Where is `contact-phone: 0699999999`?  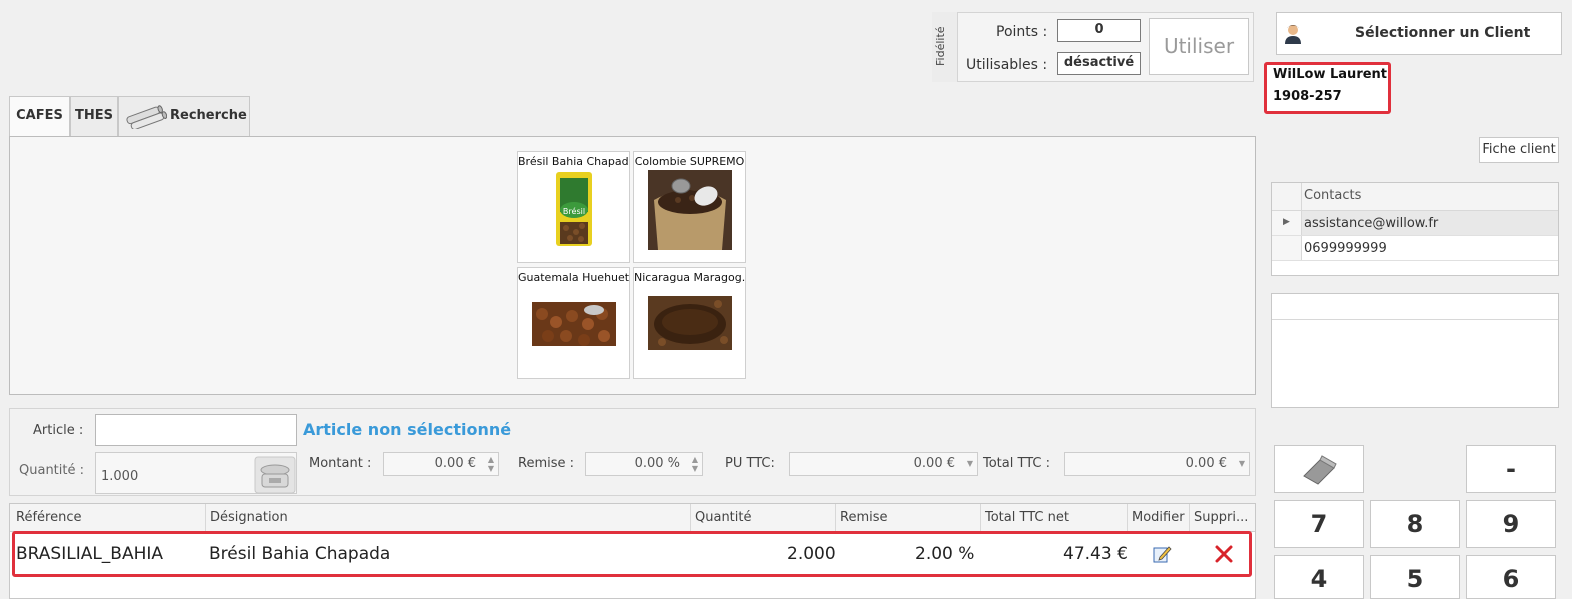 contact-phone: 0699999999 is located at coordinates (1345, 248).